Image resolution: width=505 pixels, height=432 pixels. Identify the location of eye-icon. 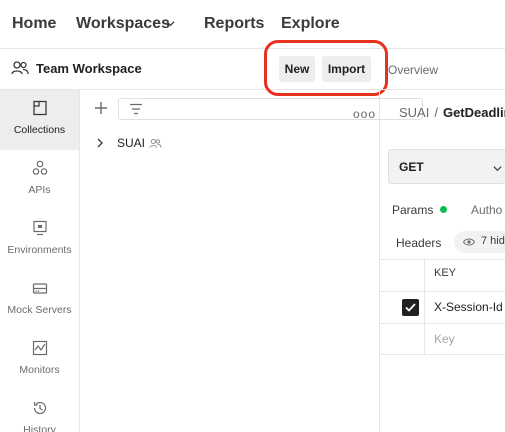
(469, 242).